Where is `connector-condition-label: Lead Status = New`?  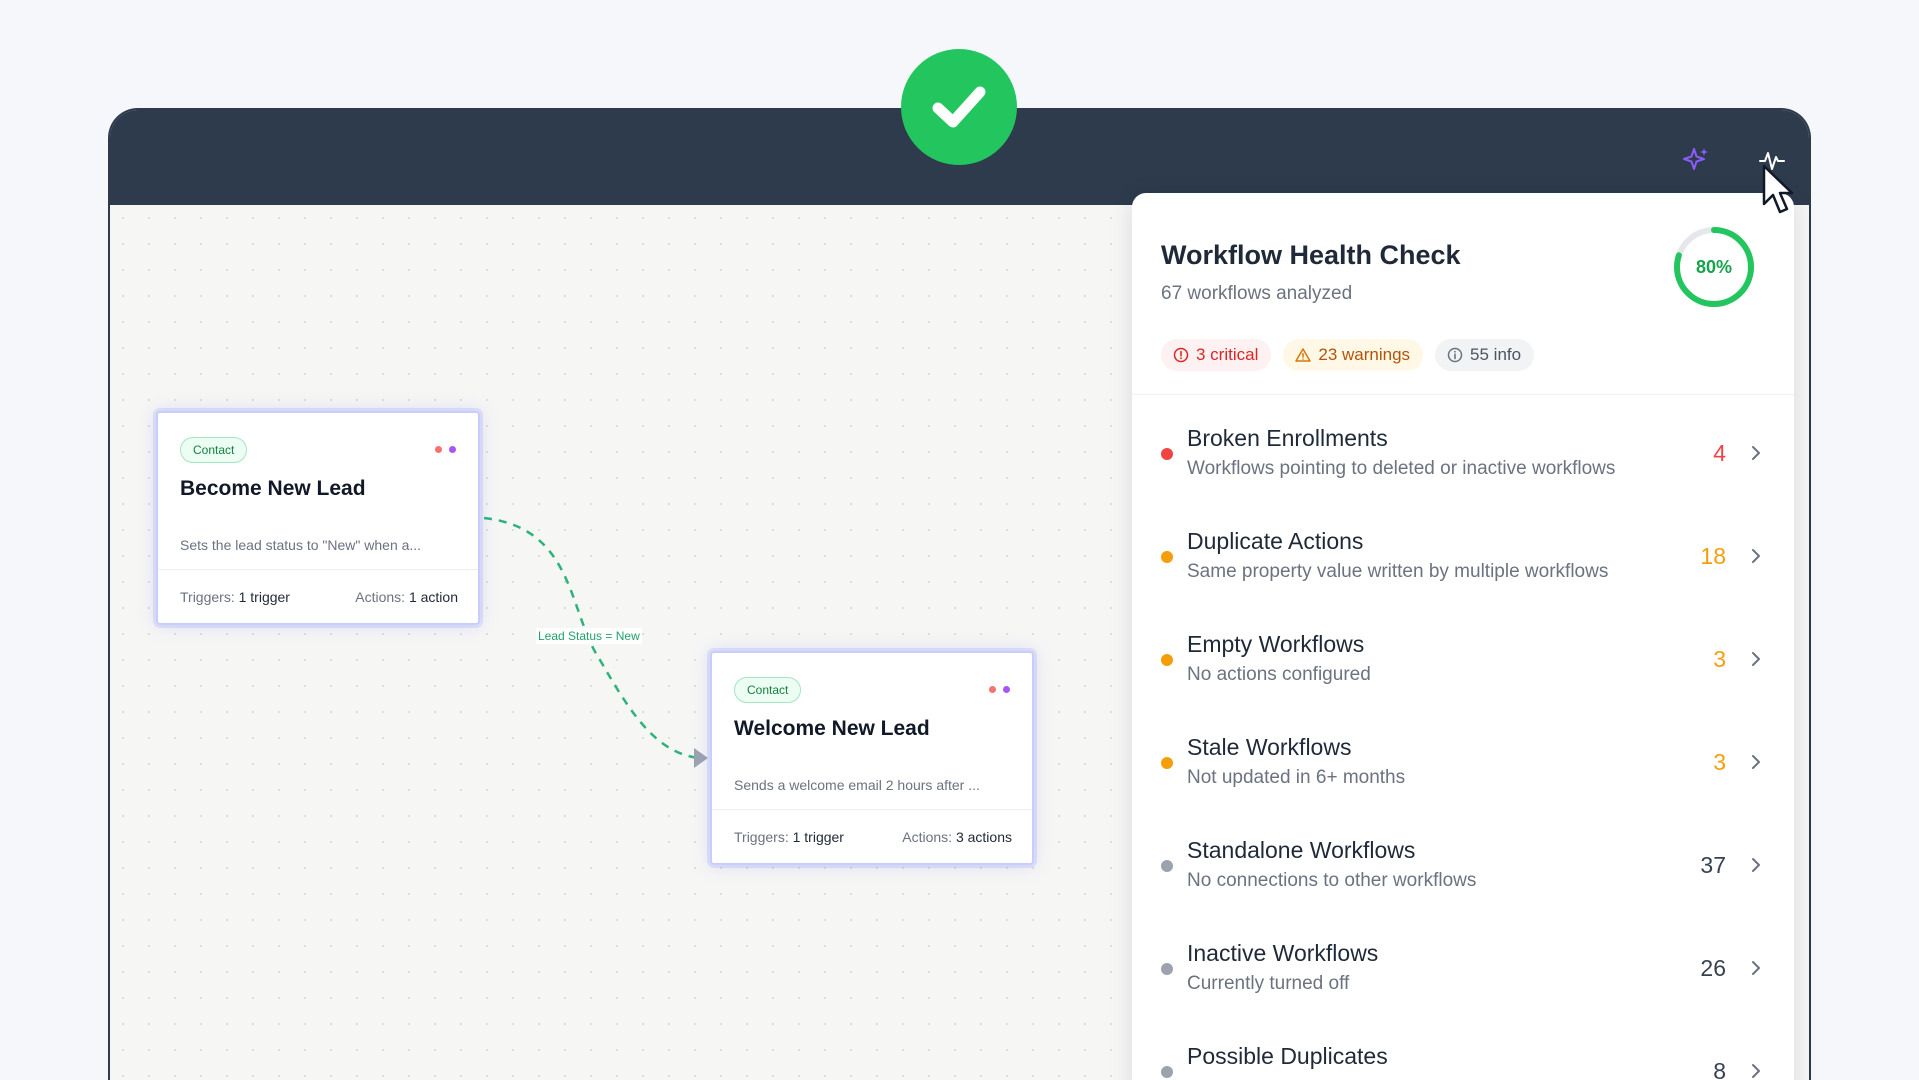
connector-condition-label: Lead Status = New is located at coordinates (589, 636).